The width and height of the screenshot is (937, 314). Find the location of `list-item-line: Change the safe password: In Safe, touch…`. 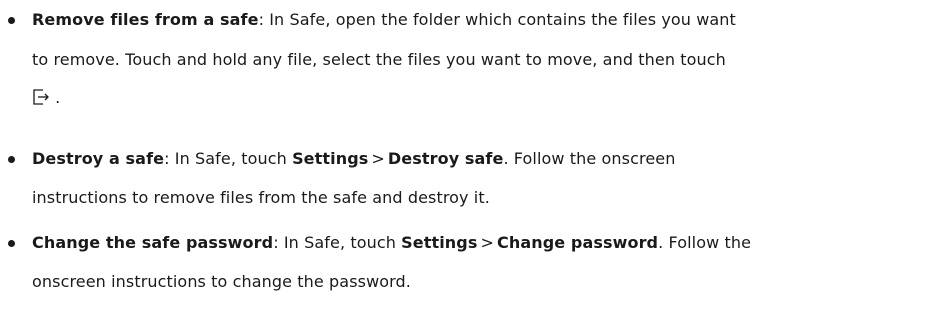

list-item-line: Change the safe password: In Safe, touch… is located at coordinates (391, 243).